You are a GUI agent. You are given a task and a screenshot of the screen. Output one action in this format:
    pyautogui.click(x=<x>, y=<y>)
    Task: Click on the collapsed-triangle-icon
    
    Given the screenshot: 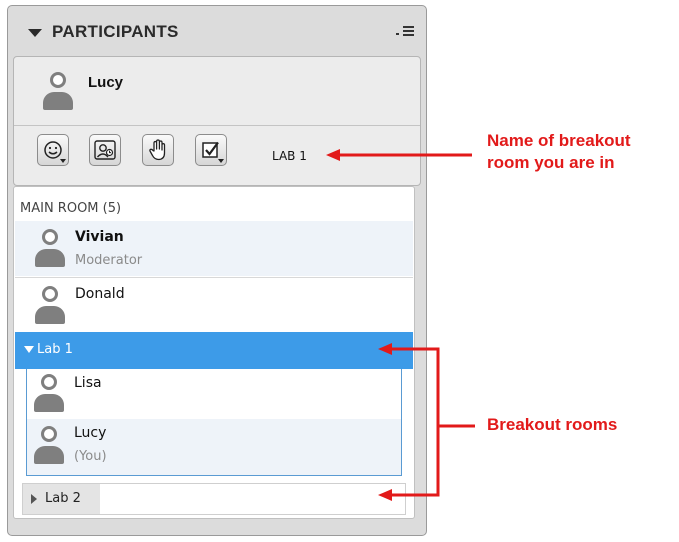 What is the action you would take?
    pyautogui.click(x=34, y=499)
    